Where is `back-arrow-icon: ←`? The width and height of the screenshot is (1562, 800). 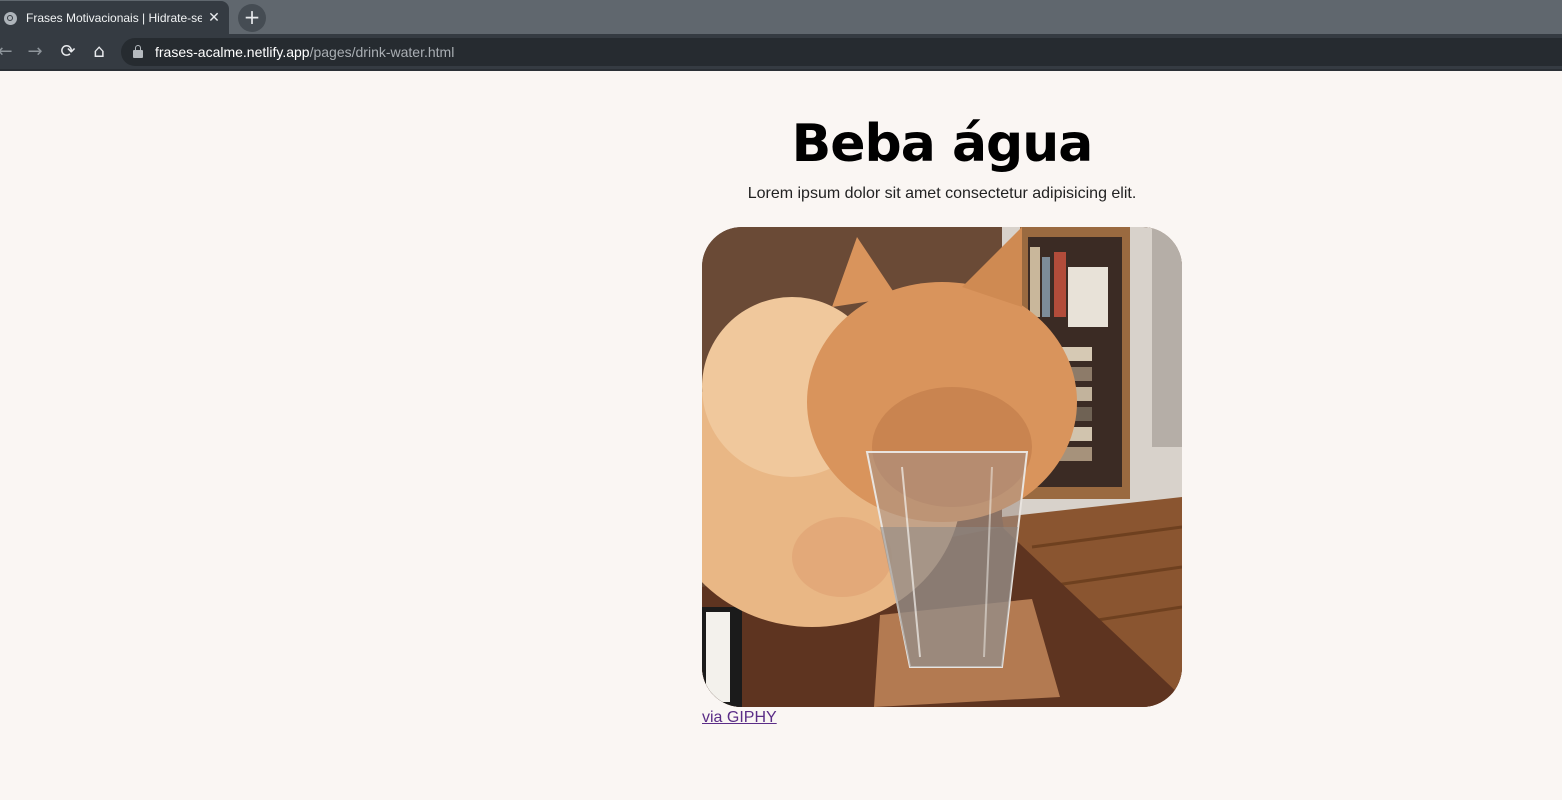 back-arrow-icon: ← is located at coordinates (9, 51).